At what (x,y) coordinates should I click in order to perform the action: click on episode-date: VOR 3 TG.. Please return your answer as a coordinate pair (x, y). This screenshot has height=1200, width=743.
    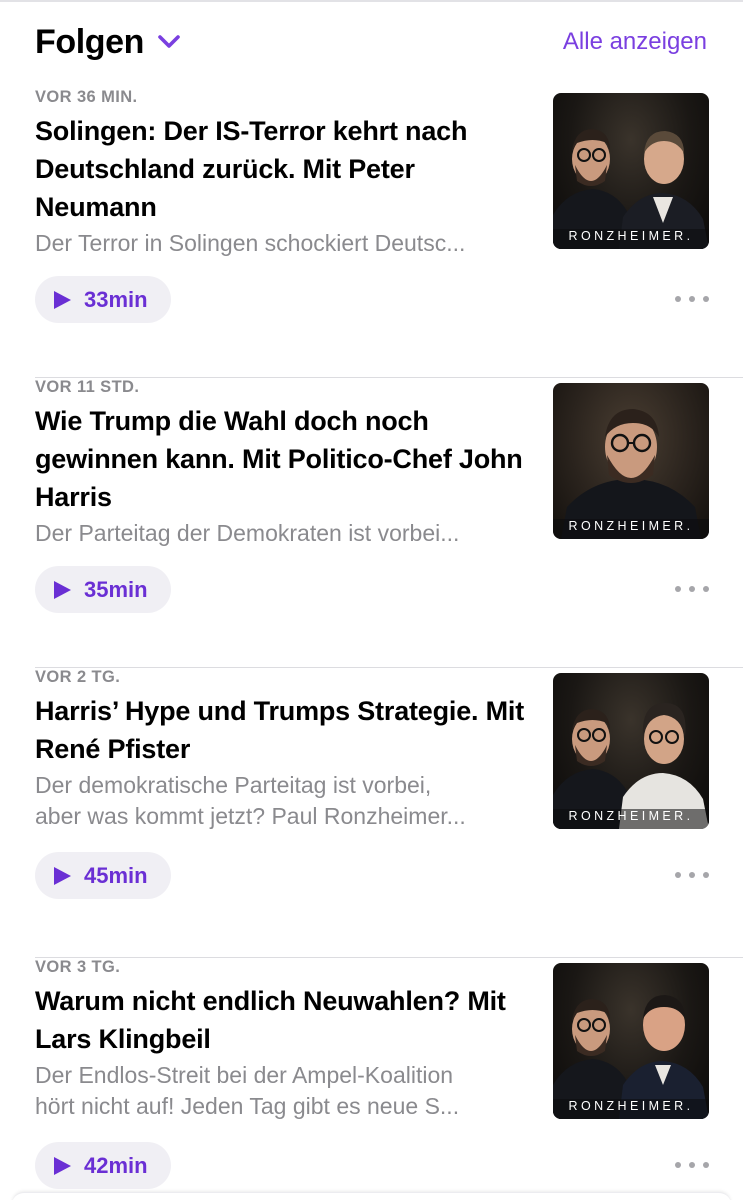
    Looking at the image, I should click on (78, 967).